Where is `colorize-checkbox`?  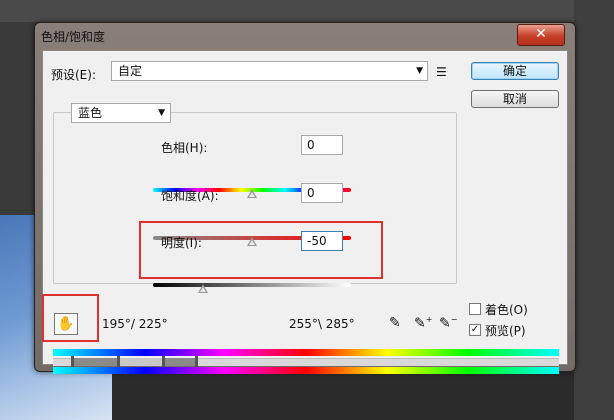
colorize-checkbox is located at coordinates (475, 309).